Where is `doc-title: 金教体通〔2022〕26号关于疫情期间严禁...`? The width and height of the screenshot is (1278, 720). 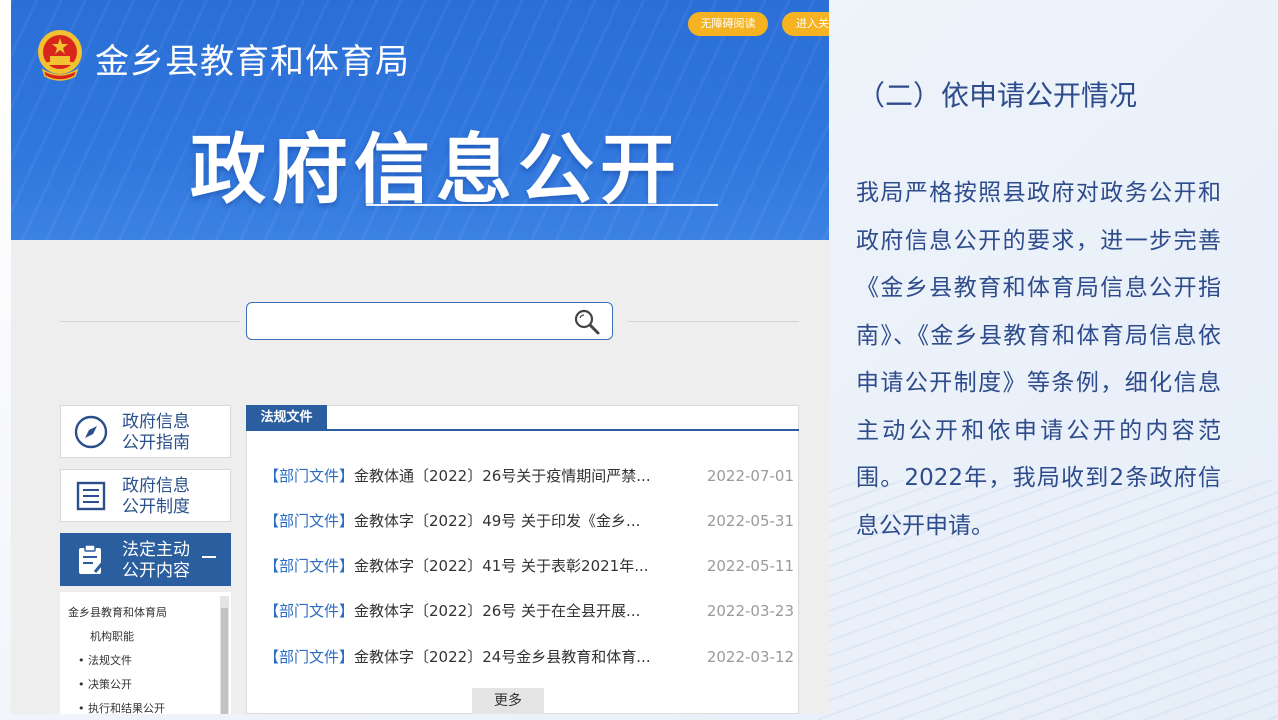
doc-title: 金教体通〔2022〕26号关于疫情期间严禁... is located at coordinates (502, 476).